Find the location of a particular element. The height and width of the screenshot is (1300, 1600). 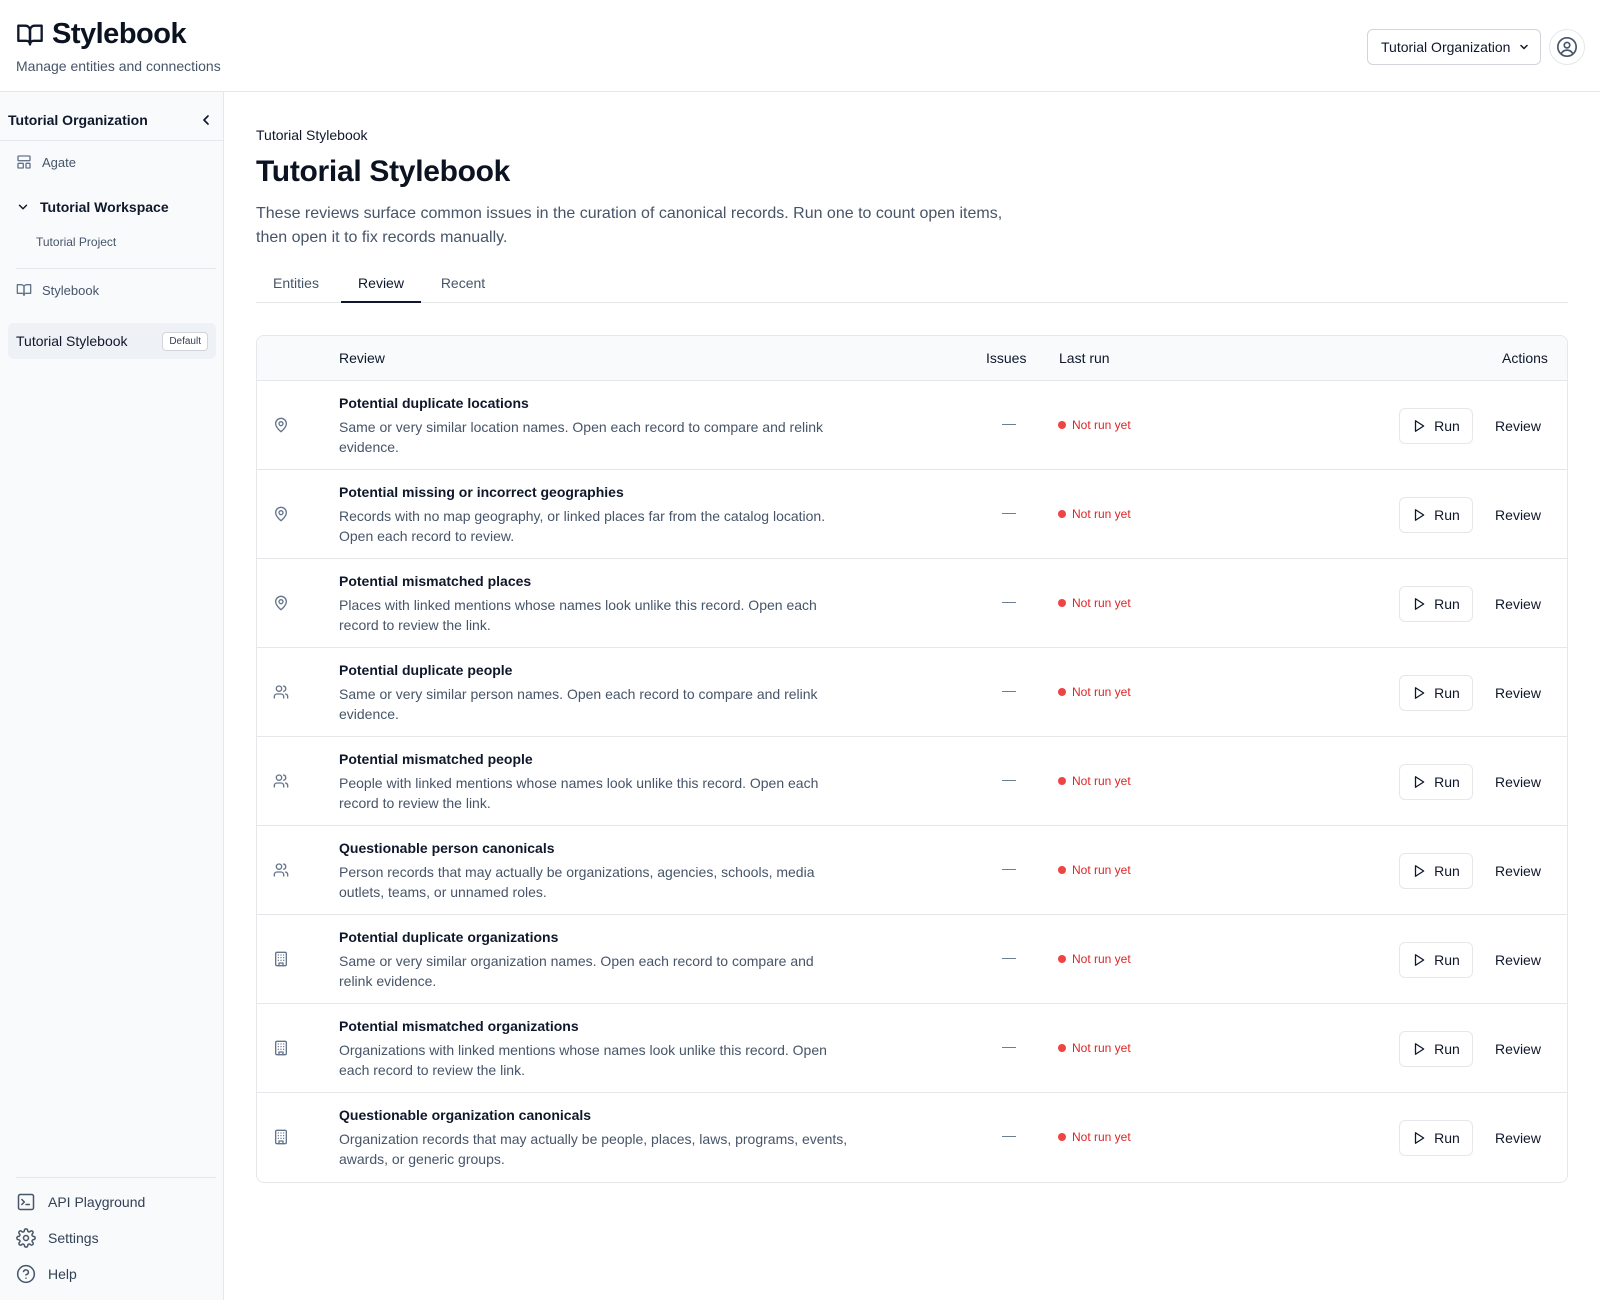

organization-select: Tutorial Organization is located at coordinates (1454, 47).